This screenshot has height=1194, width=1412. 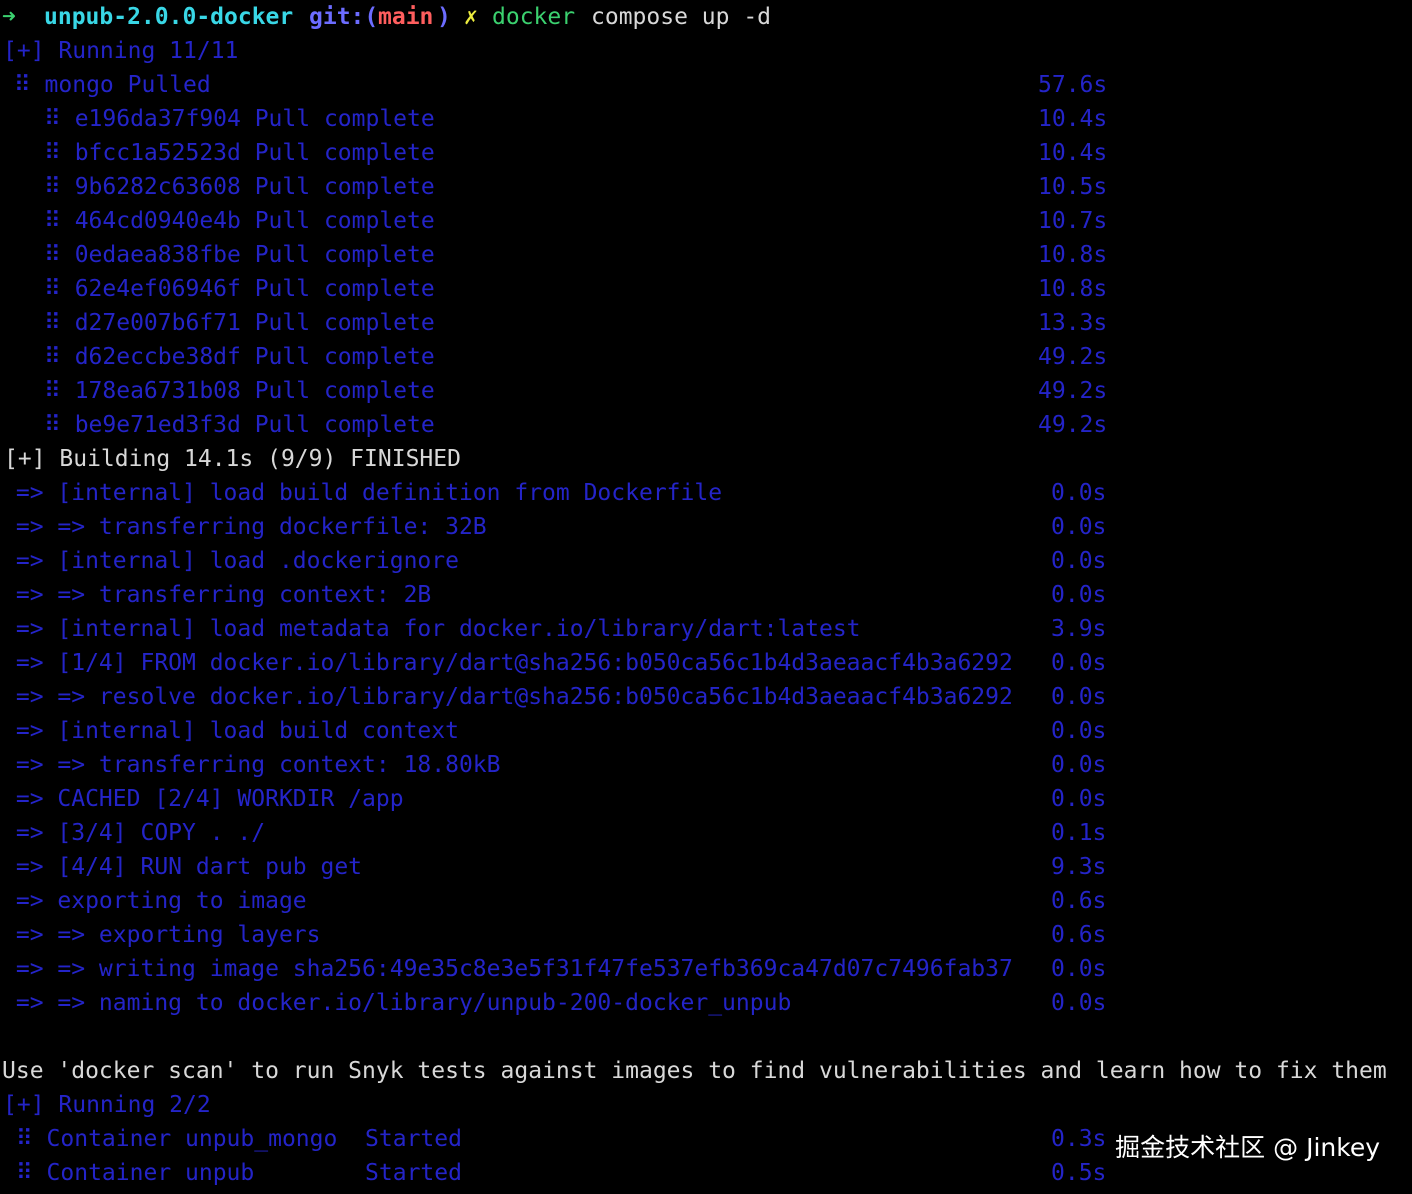 What do you see at coordinates (706, 935) in the screenshot?
I see `build-step-row: => => exporting layers 0.6s` at bounding box center [706, 935].